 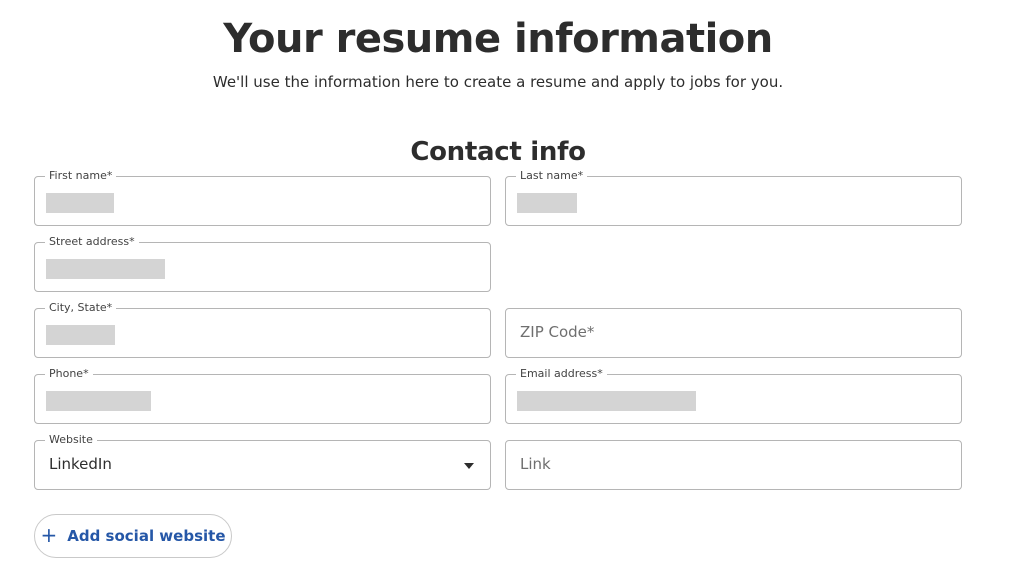 What do you see at coordinates (105, 269) in the screenshot?
I see `street-address-value-redacted` at bounding box center [105, 269].